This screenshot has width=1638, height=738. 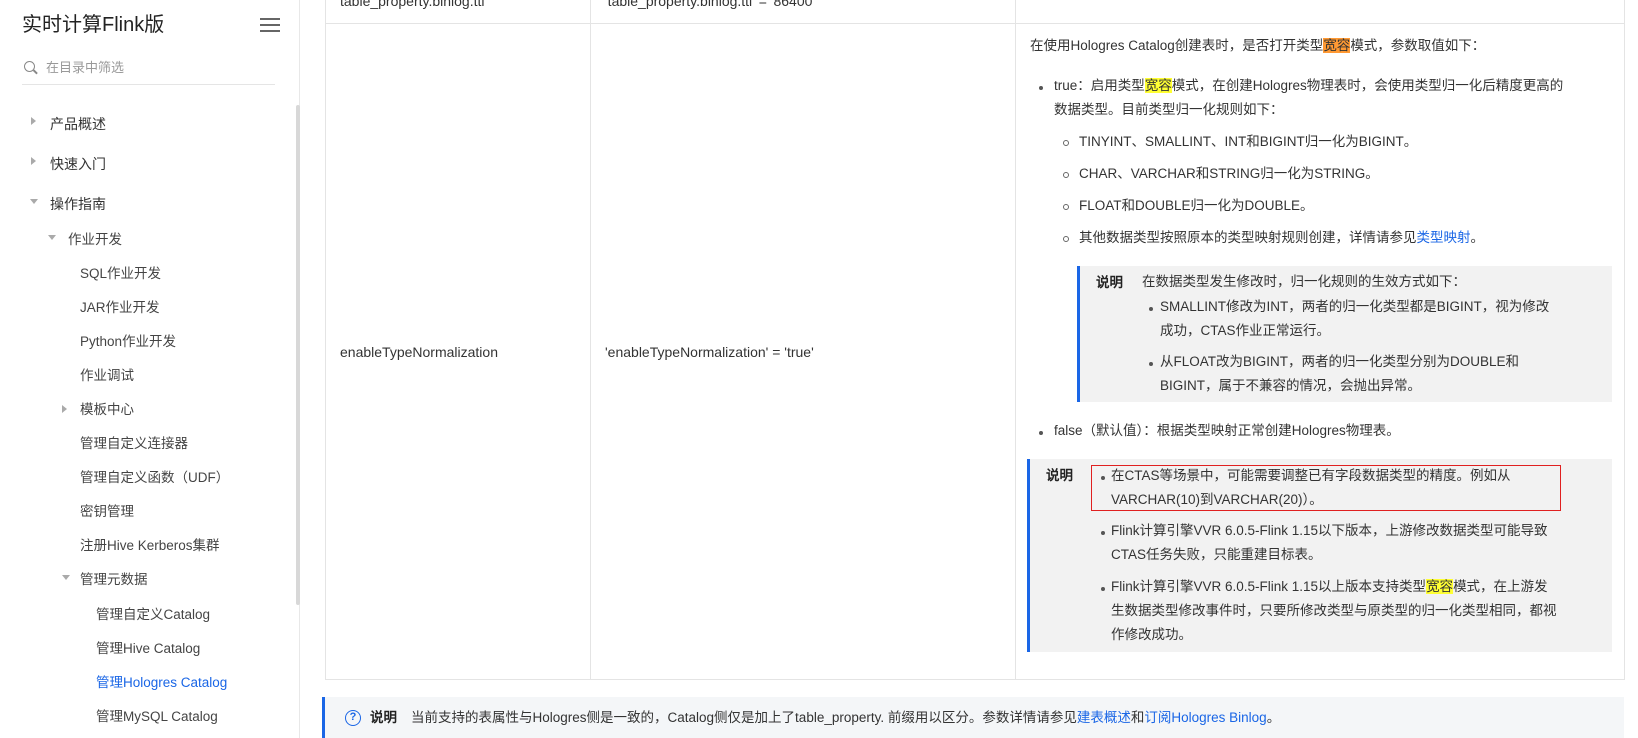 I want to click on note-item: 在CTAS等场景中，可能需要调整已有字段数据类型的精度。例如从, so click(x=1311, y=475).